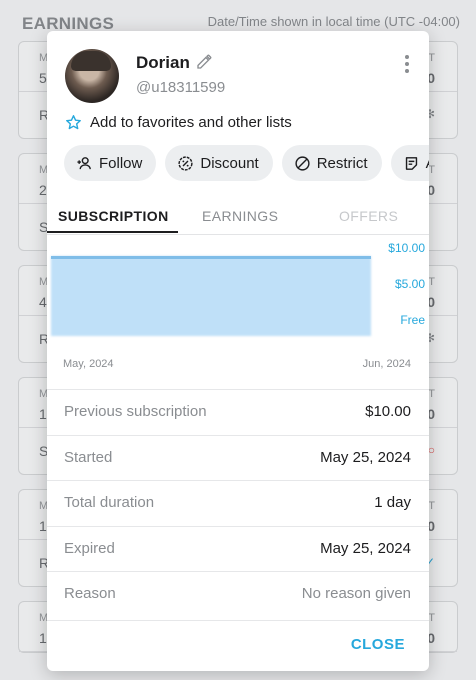 The width and height of the screenshot is (476, 680). Describe the element at coordinates (238, 645) in the screenshot. I see `modal-footer: CLOSE` at that location.